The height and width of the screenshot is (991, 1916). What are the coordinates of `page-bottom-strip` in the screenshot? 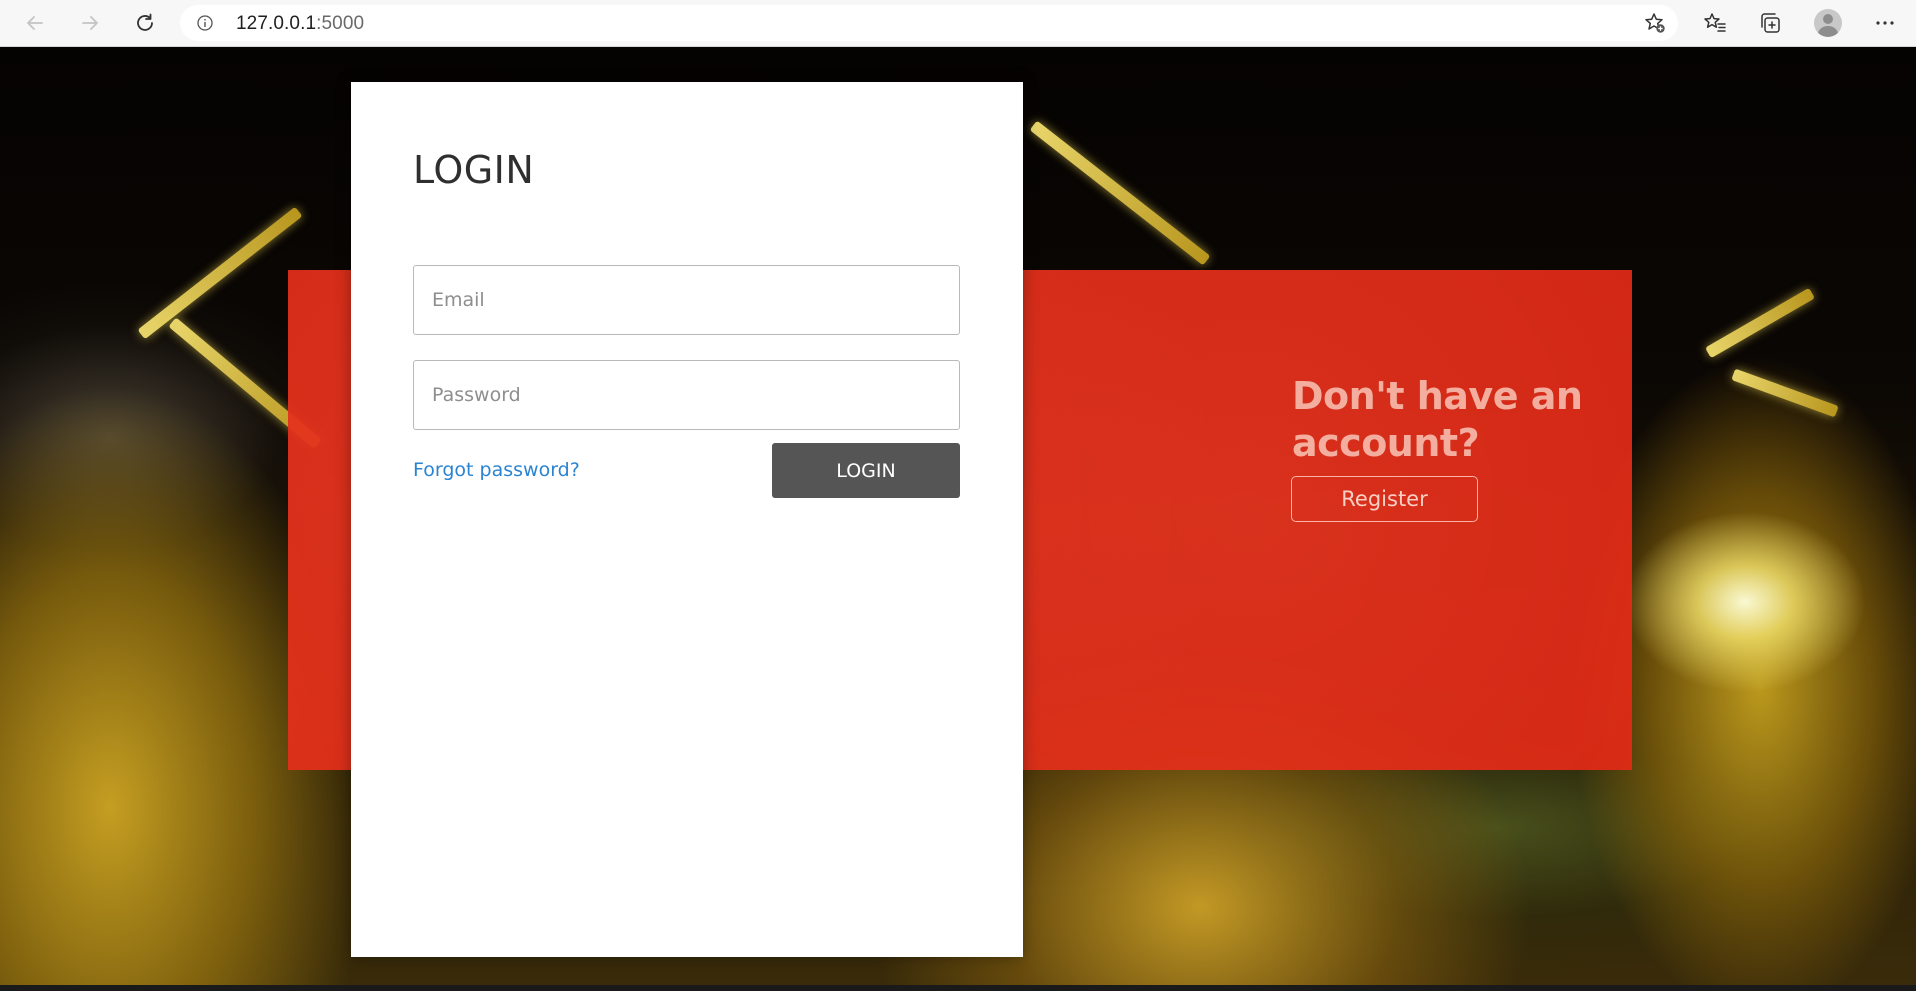 It's located at (958, 988).